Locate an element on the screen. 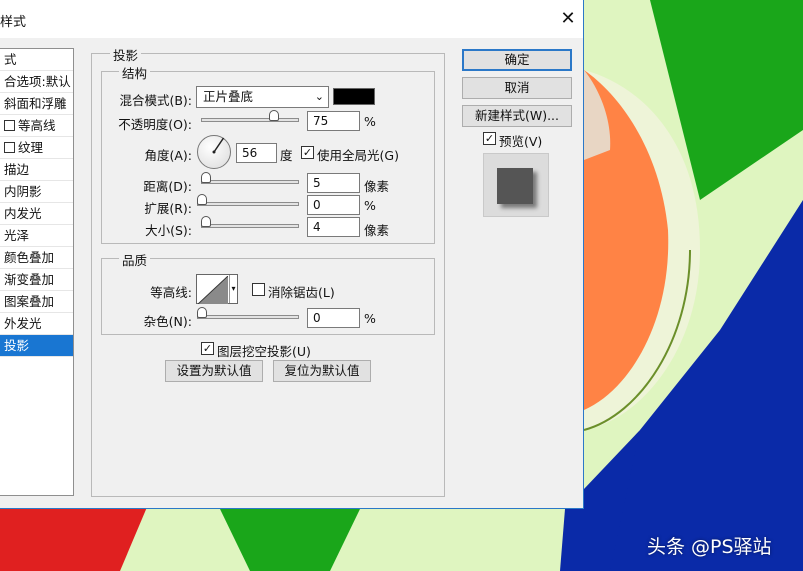  blend-mode-select: 正片叠底 ⌄ is located at coordinates (262, 97).